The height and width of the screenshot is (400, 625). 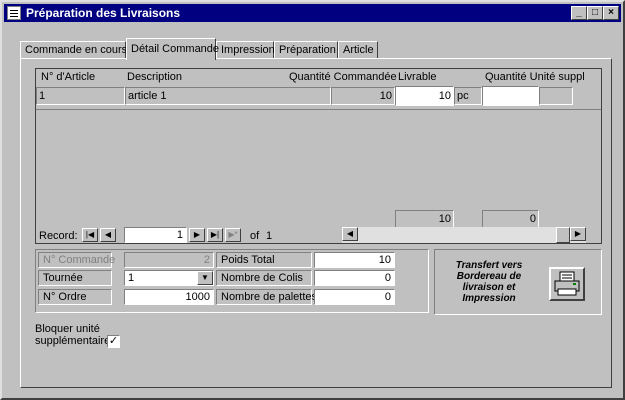 I want to click on route-label: Tournée, so click(x=75, y=278).